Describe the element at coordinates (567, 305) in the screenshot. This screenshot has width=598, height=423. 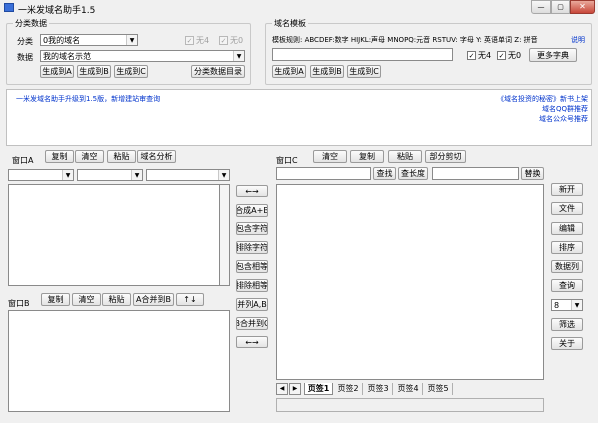
I see `column-select: 8 ▼` at that location.